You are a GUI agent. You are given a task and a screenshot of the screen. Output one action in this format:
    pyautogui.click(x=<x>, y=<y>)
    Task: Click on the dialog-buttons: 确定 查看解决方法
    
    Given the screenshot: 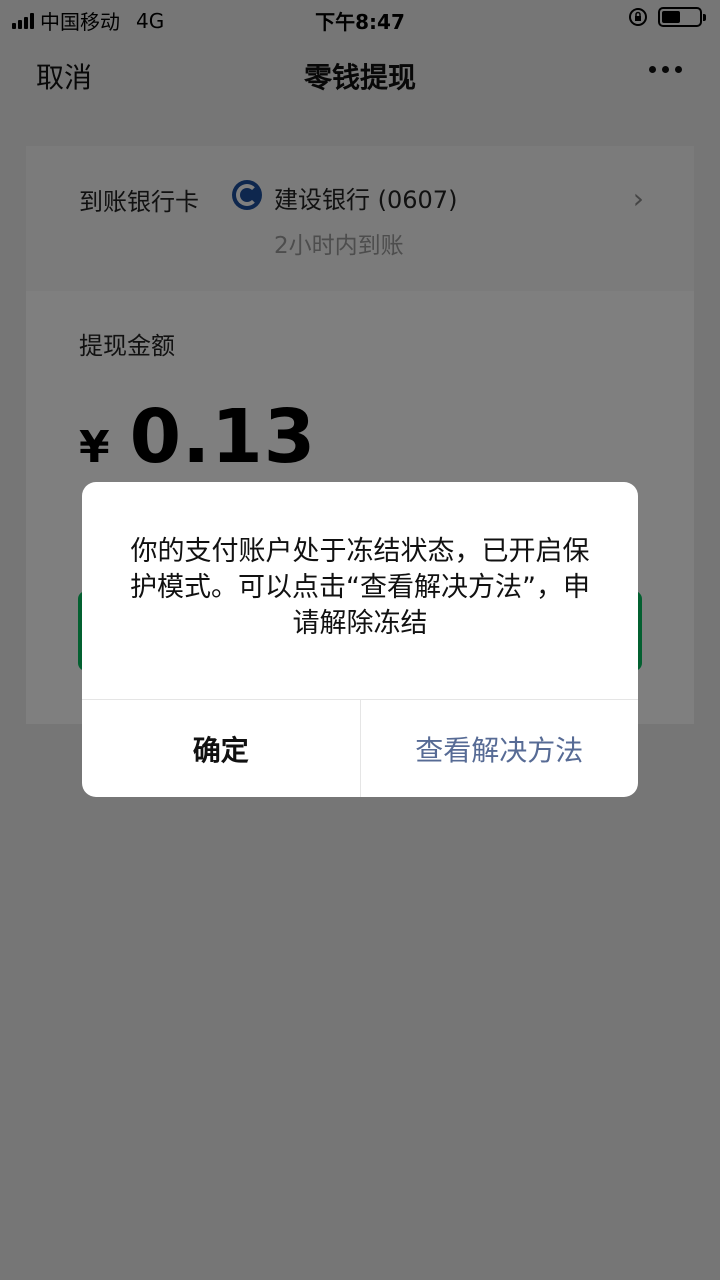 What is the action you would take?
    pyautogui.click(x=360, y=748)
    